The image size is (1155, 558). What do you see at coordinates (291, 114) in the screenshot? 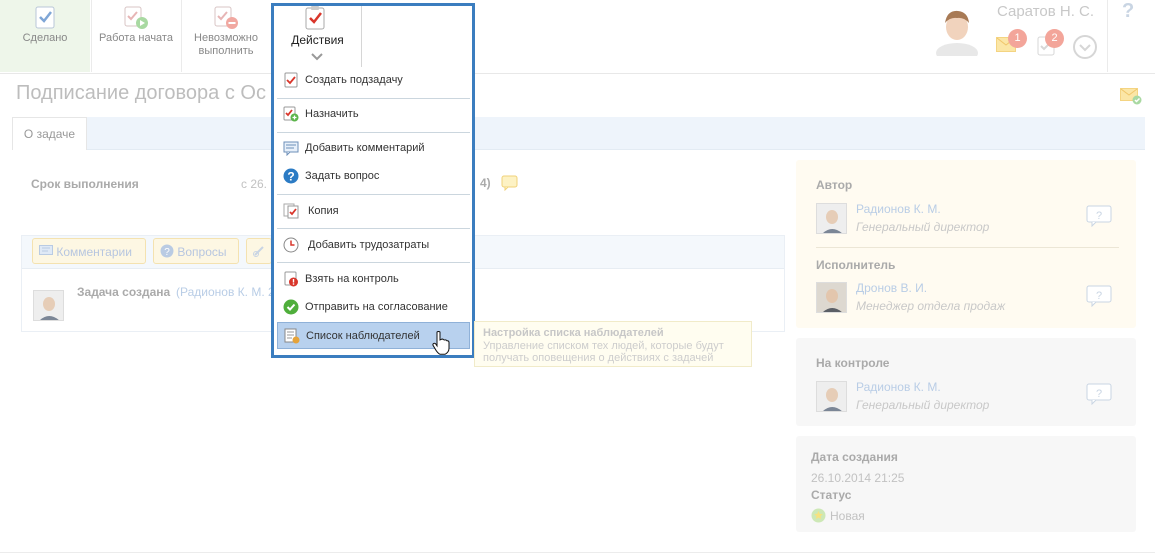
I see `assign-icon` at bounding box center [291, 114].